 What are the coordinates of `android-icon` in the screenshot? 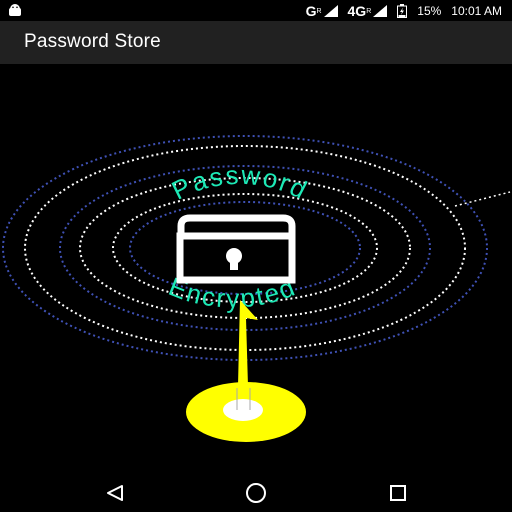 It's located at (15, 11).